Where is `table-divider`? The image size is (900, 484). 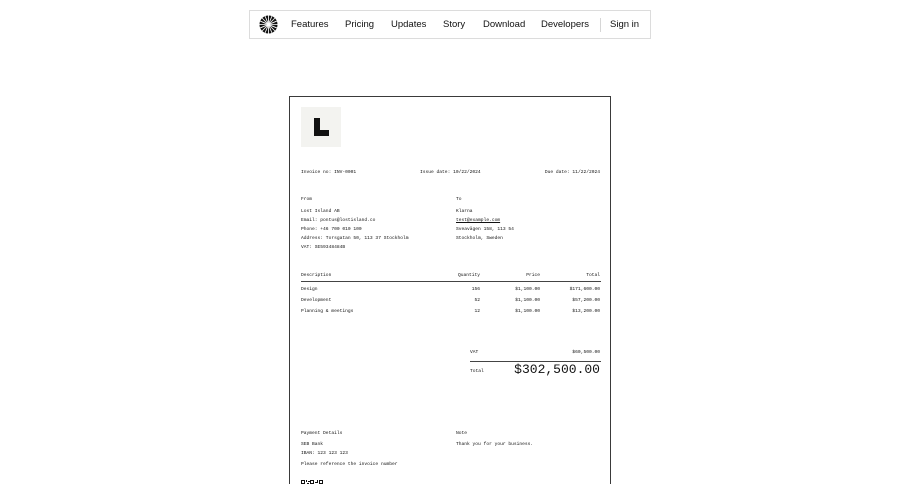
table-divider is located at coordinates (451, 281).